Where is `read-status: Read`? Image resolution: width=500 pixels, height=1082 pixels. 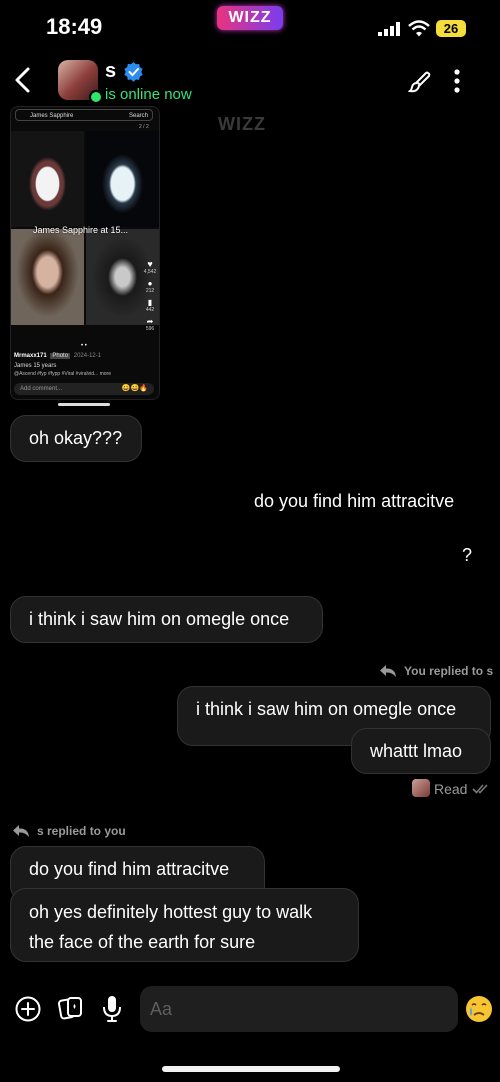
read-status: Read is located at coordinates (451, 789).